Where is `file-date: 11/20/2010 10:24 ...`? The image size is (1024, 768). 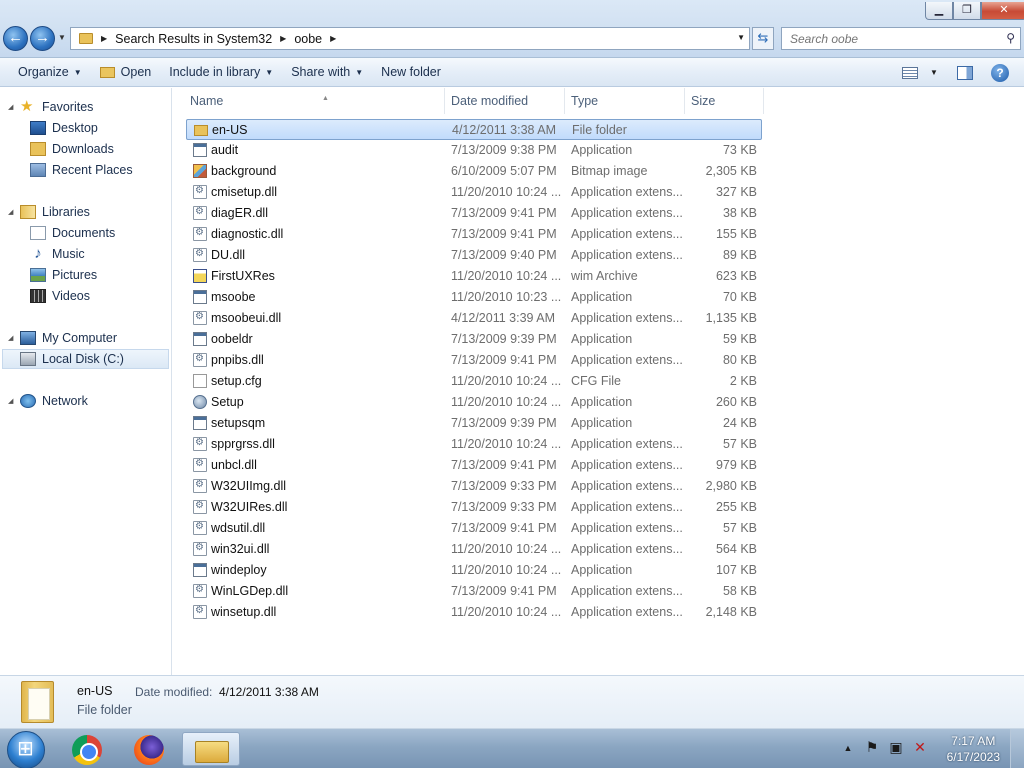
file-date: 11/20/2010 10:24 ... is located at coordinates (506, 444).